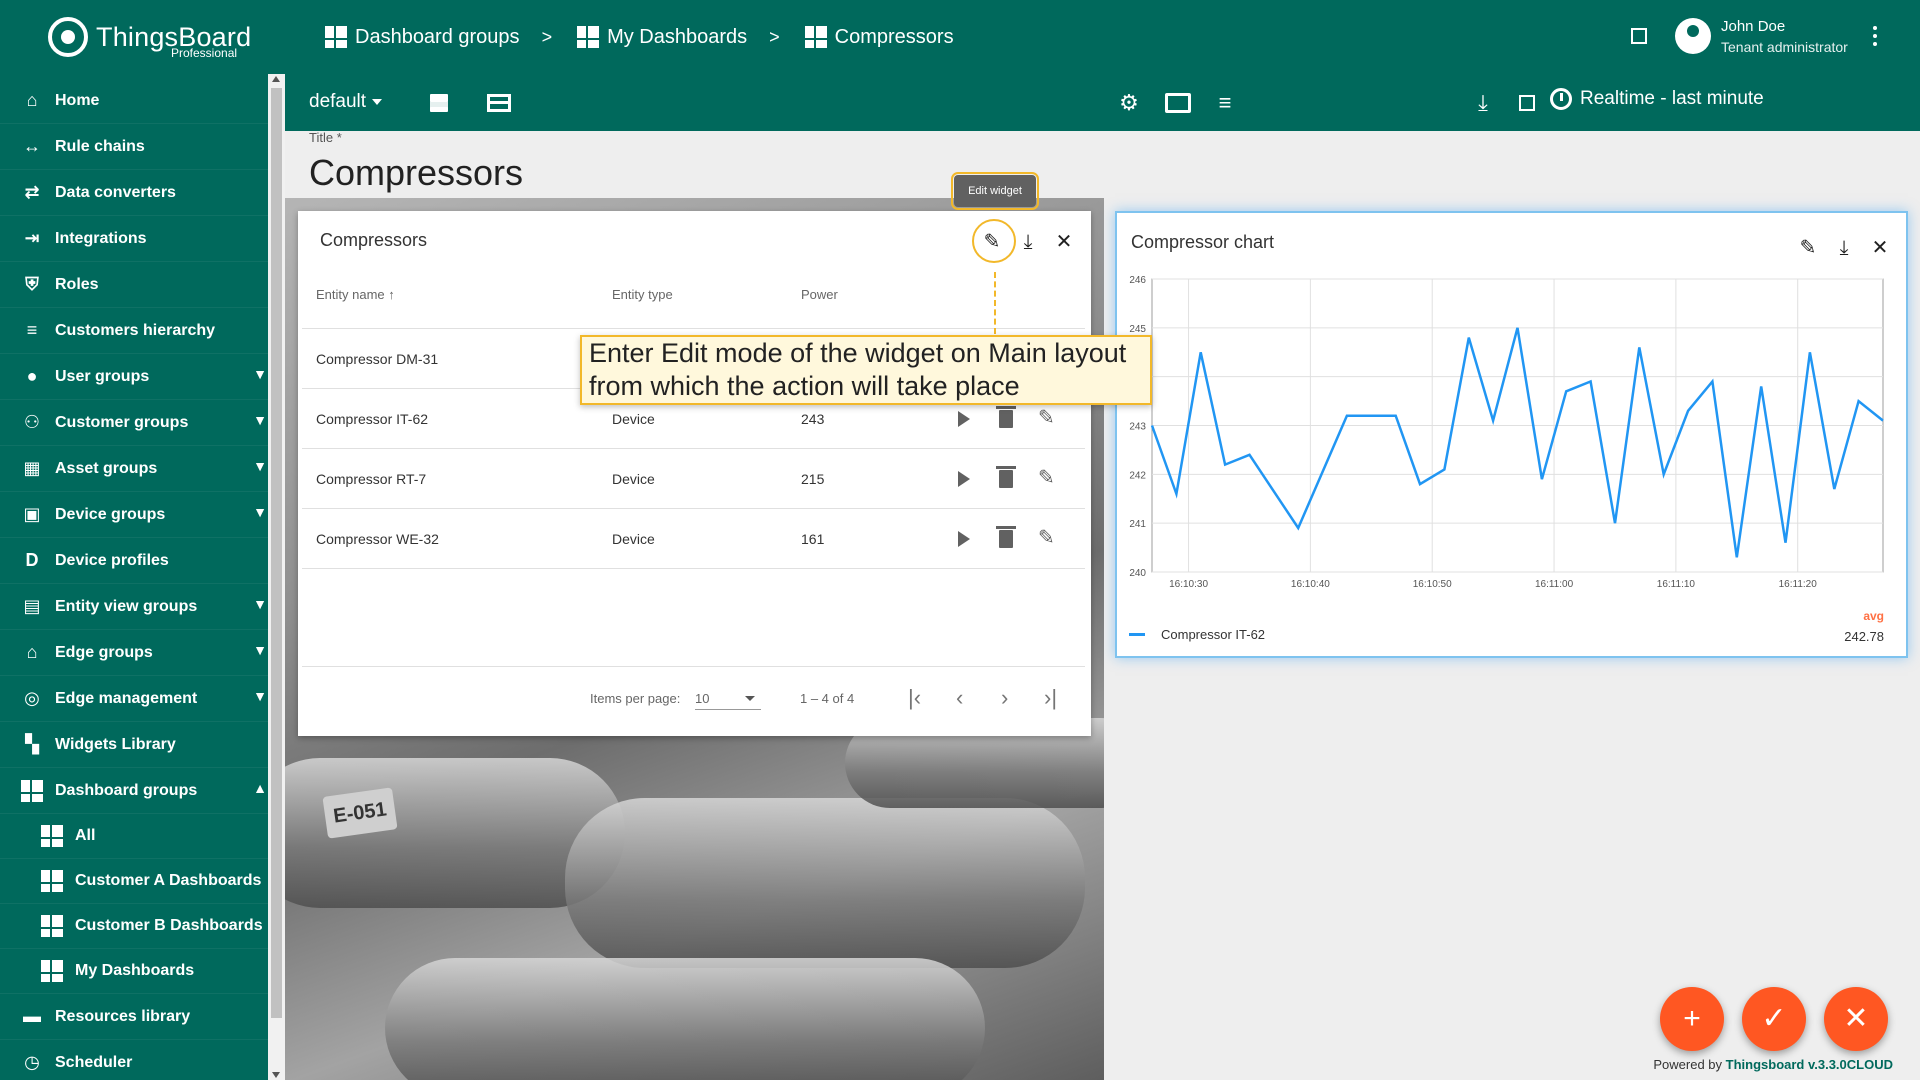 Image resolution: width=1920 pixels, height=1080 pixels. What do you see at coordinates (32, 468) in the screenshot?
I see `asset-icon: ▦` at bounding box center [32, 468].